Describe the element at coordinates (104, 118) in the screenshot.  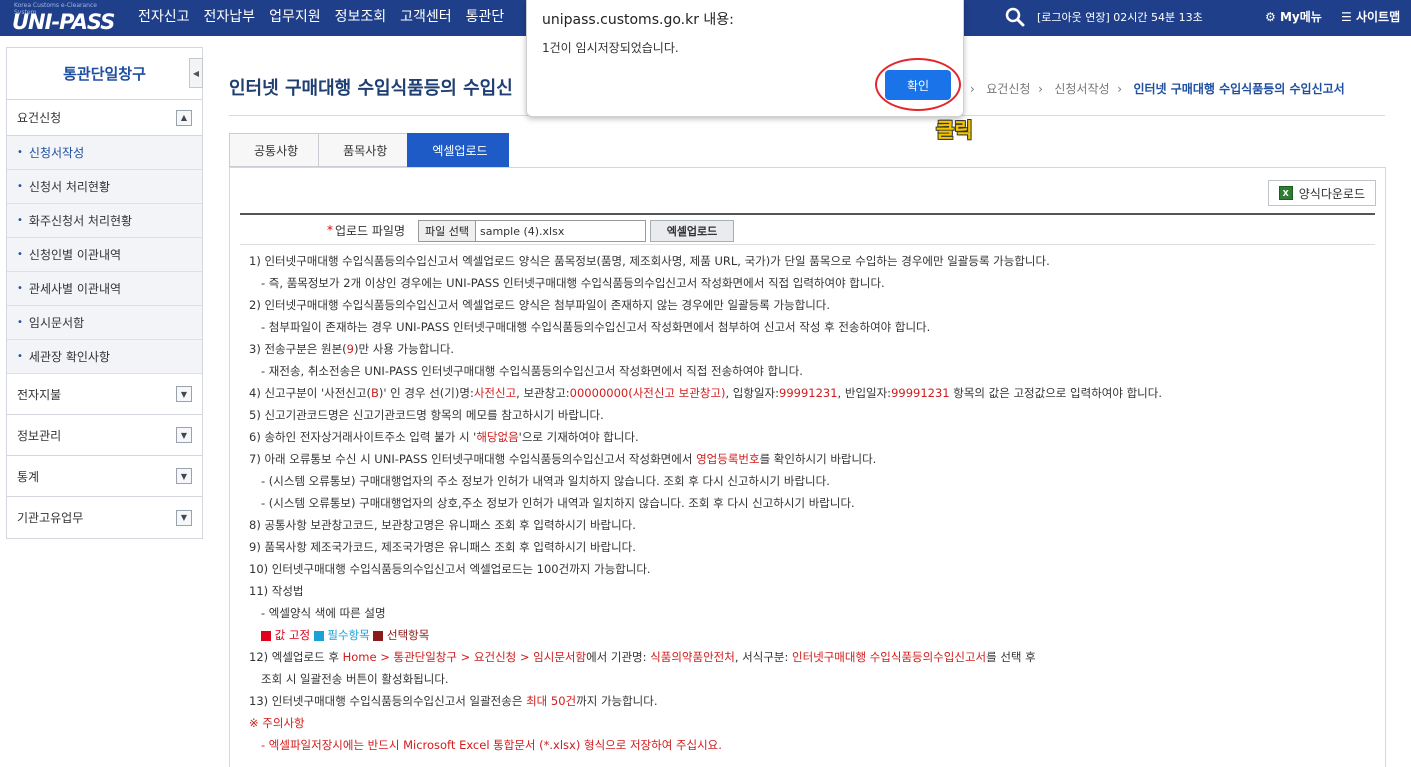
I see `sidebar-group-requirement-application: 요건신청 ▲` at that location.